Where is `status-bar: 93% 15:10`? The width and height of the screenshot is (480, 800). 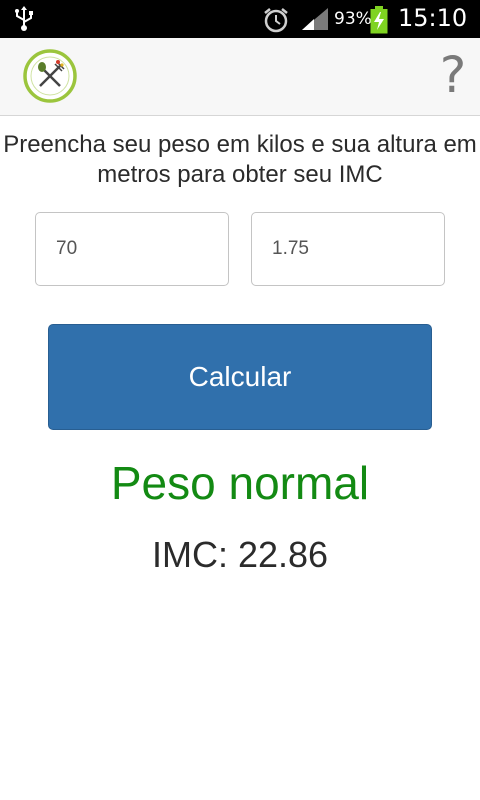 status-bar: 93% 15:10 is located at coordinates (240, 19).